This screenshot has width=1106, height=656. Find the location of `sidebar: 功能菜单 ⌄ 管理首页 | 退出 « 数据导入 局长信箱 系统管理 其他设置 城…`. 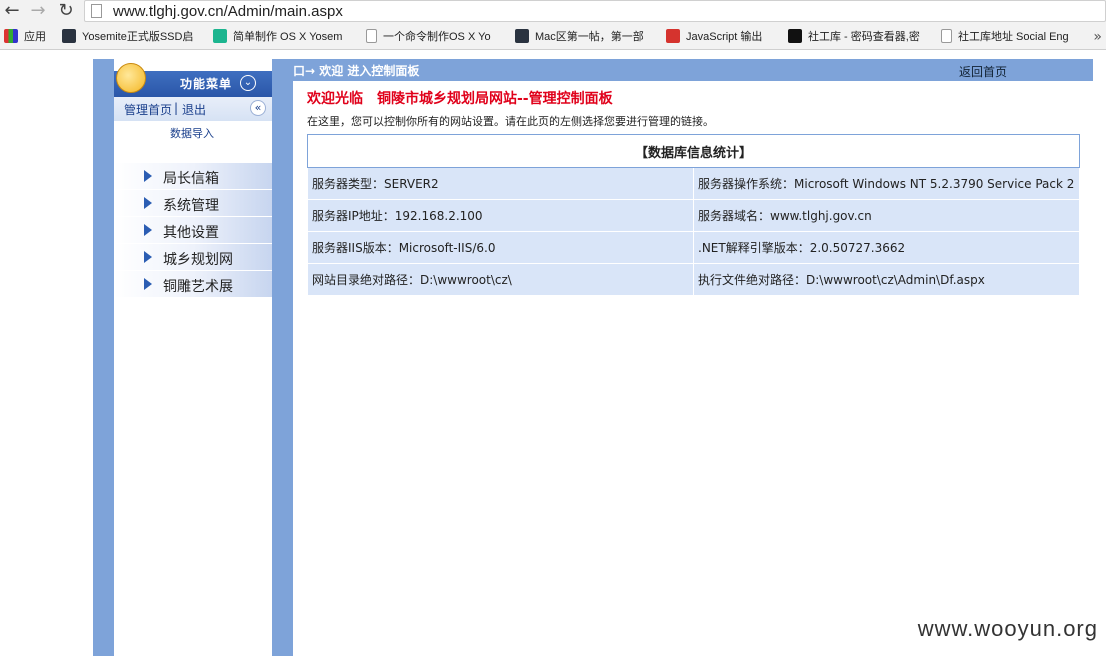

sidebar: 功能菜单 ⌄ 管理首页 | 退出 « 数据导入 局长信箱 系统管理 其他设置 城… is located at coordinates (193, 357).